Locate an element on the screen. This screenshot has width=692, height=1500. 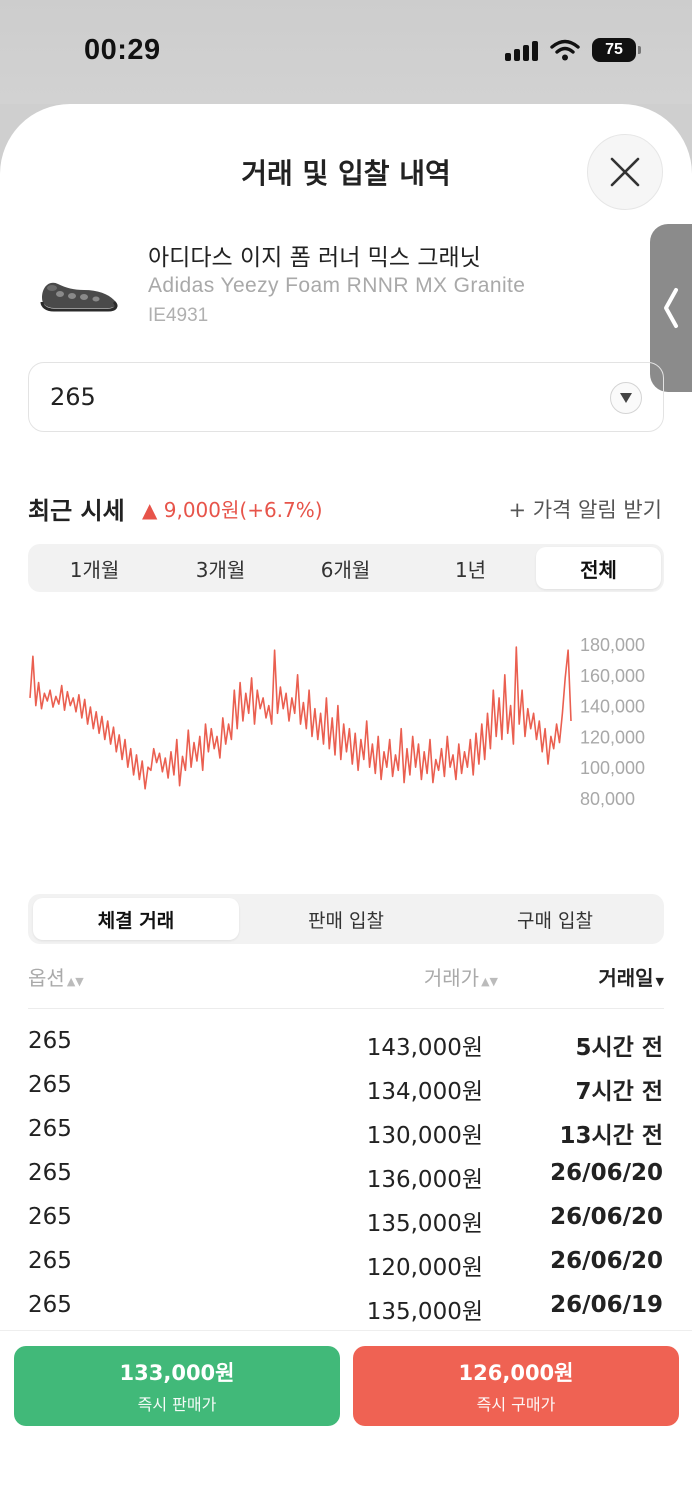
y-tick-label: 160,000 is located at coordinates (612, 676).